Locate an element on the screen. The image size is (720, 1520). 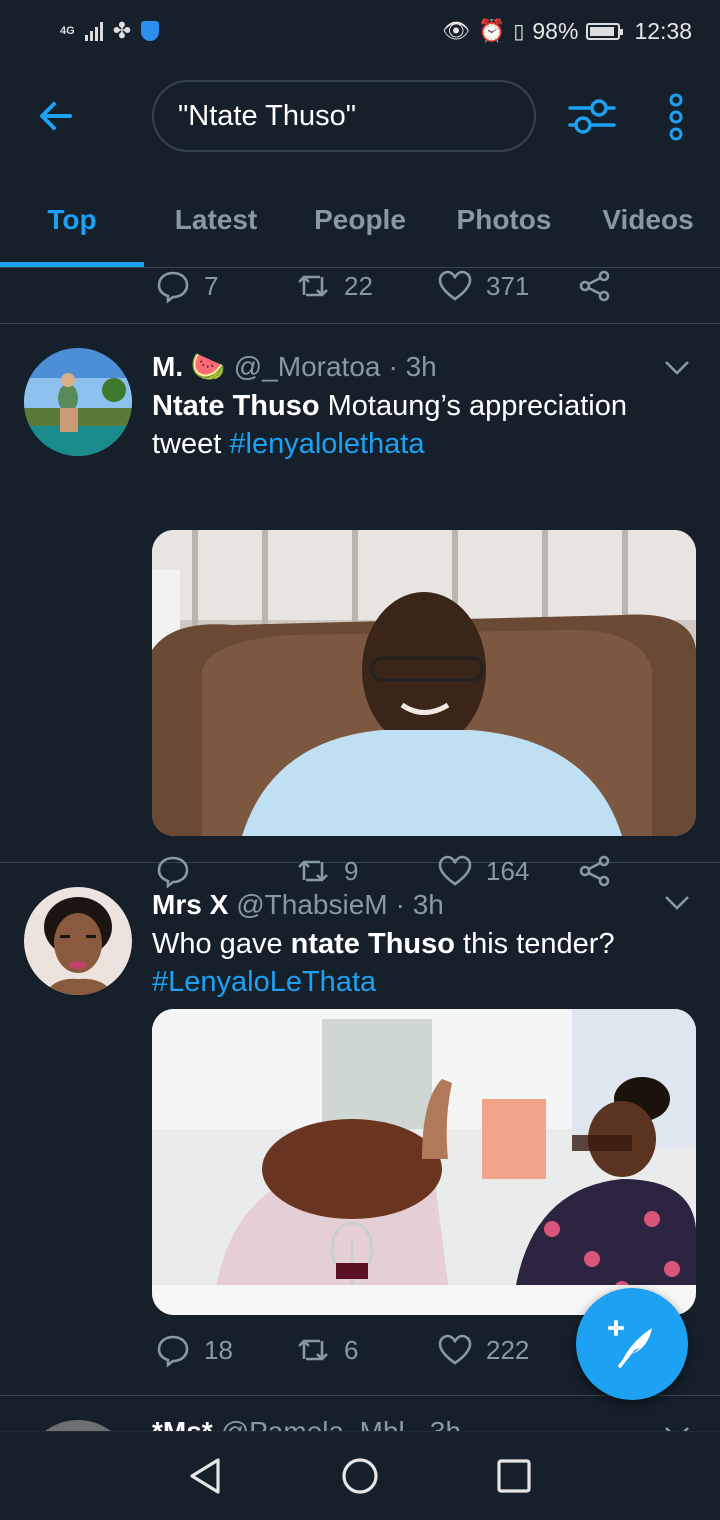
tweet-header: Mrs X @ThabsieM · 3h is located at coordinates (422, 905).